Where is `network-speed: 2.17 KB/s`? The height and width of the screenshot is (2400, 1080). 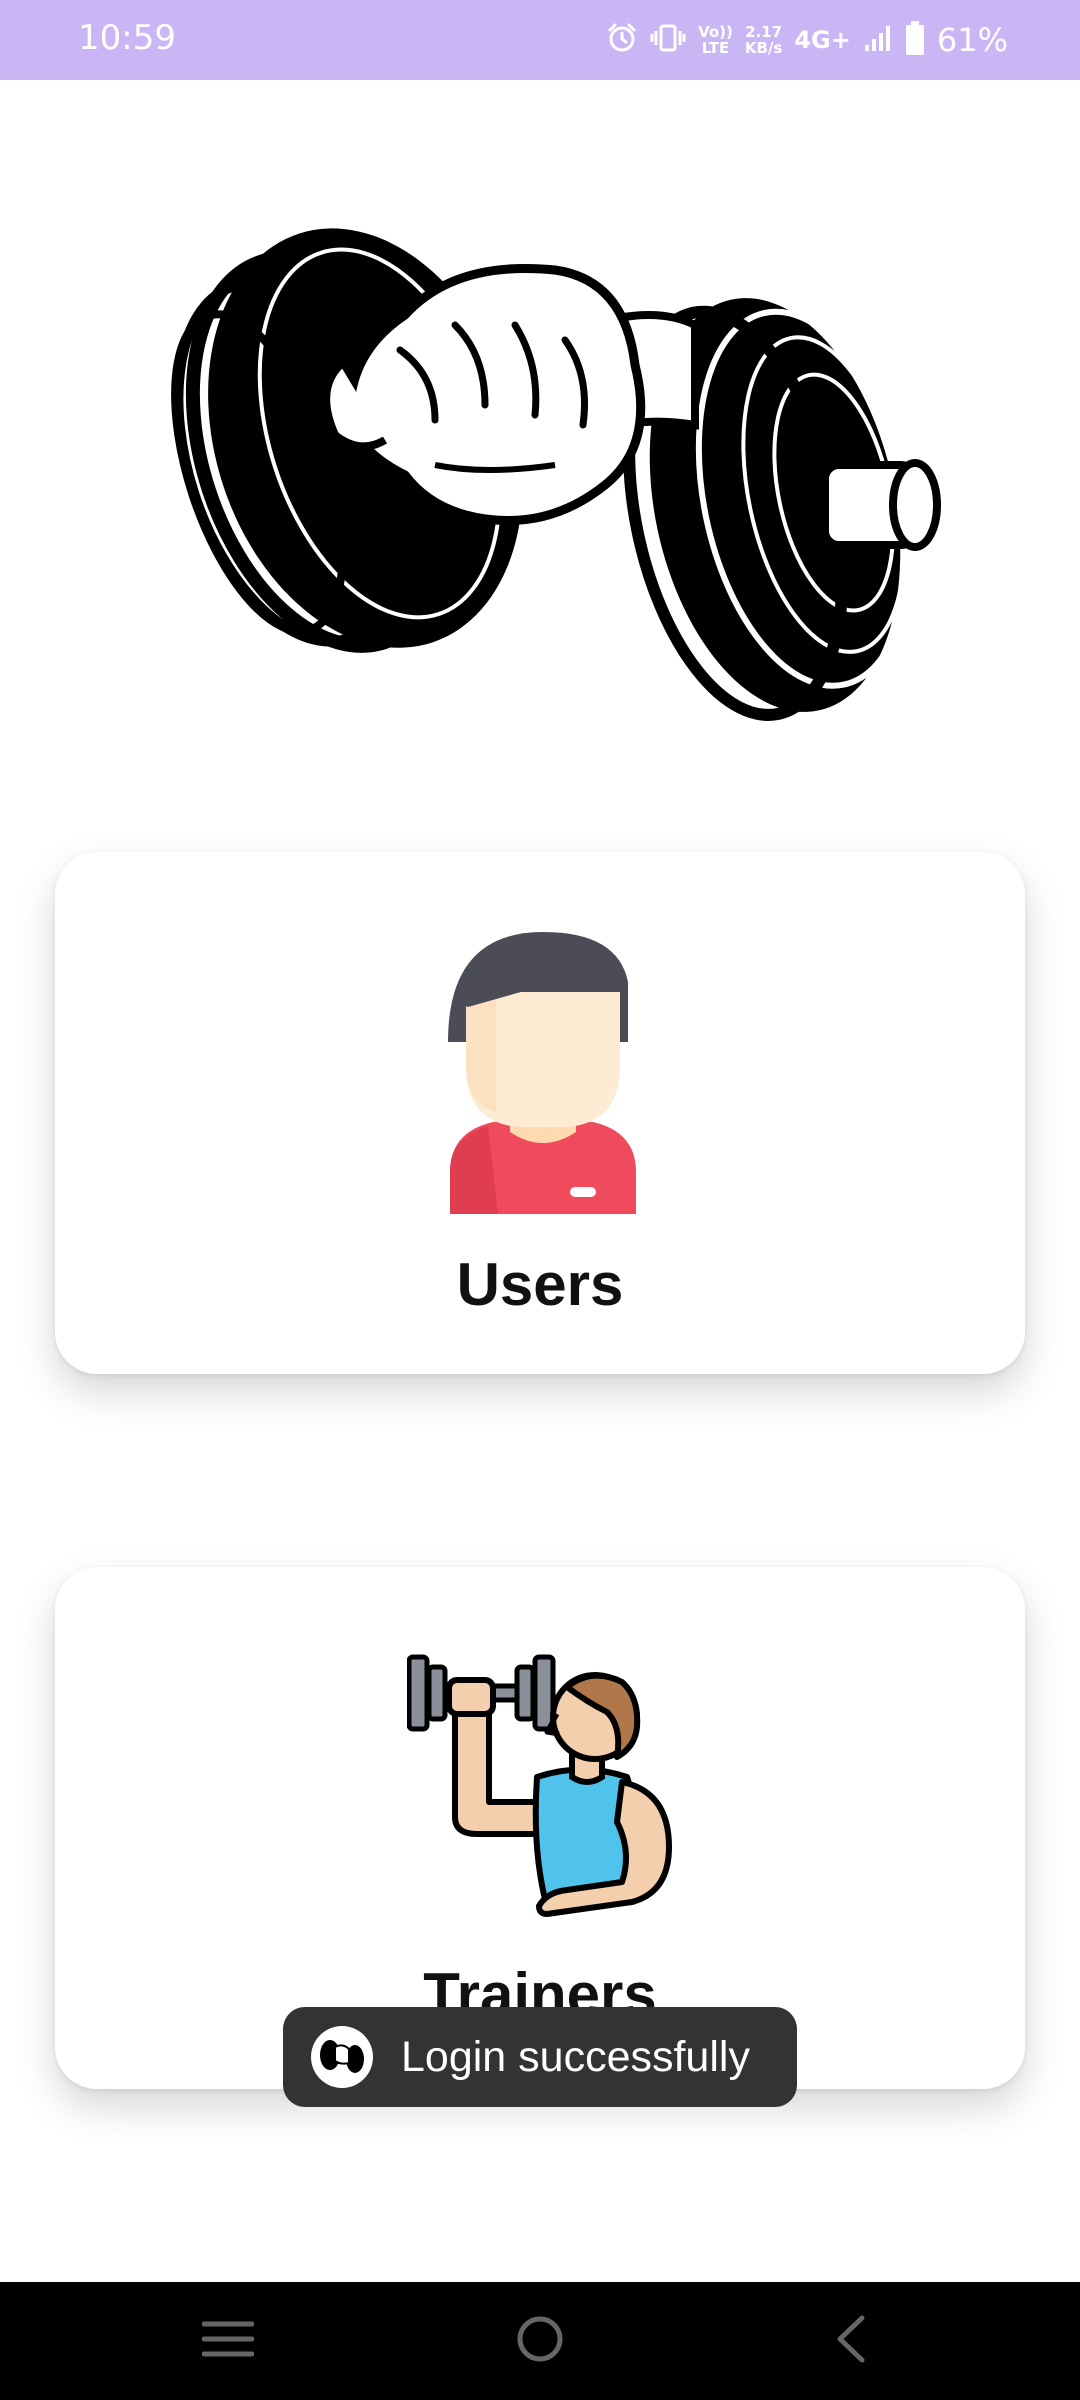
network-speed: 2.17 KB/s is located at coordinates (763, 40).